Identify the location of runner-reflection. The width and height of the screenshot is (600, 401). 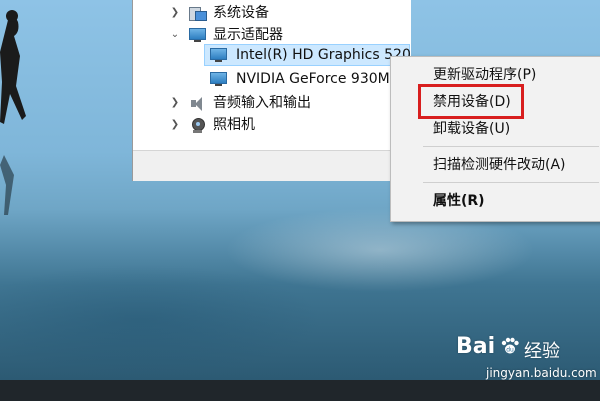
(7, 185).